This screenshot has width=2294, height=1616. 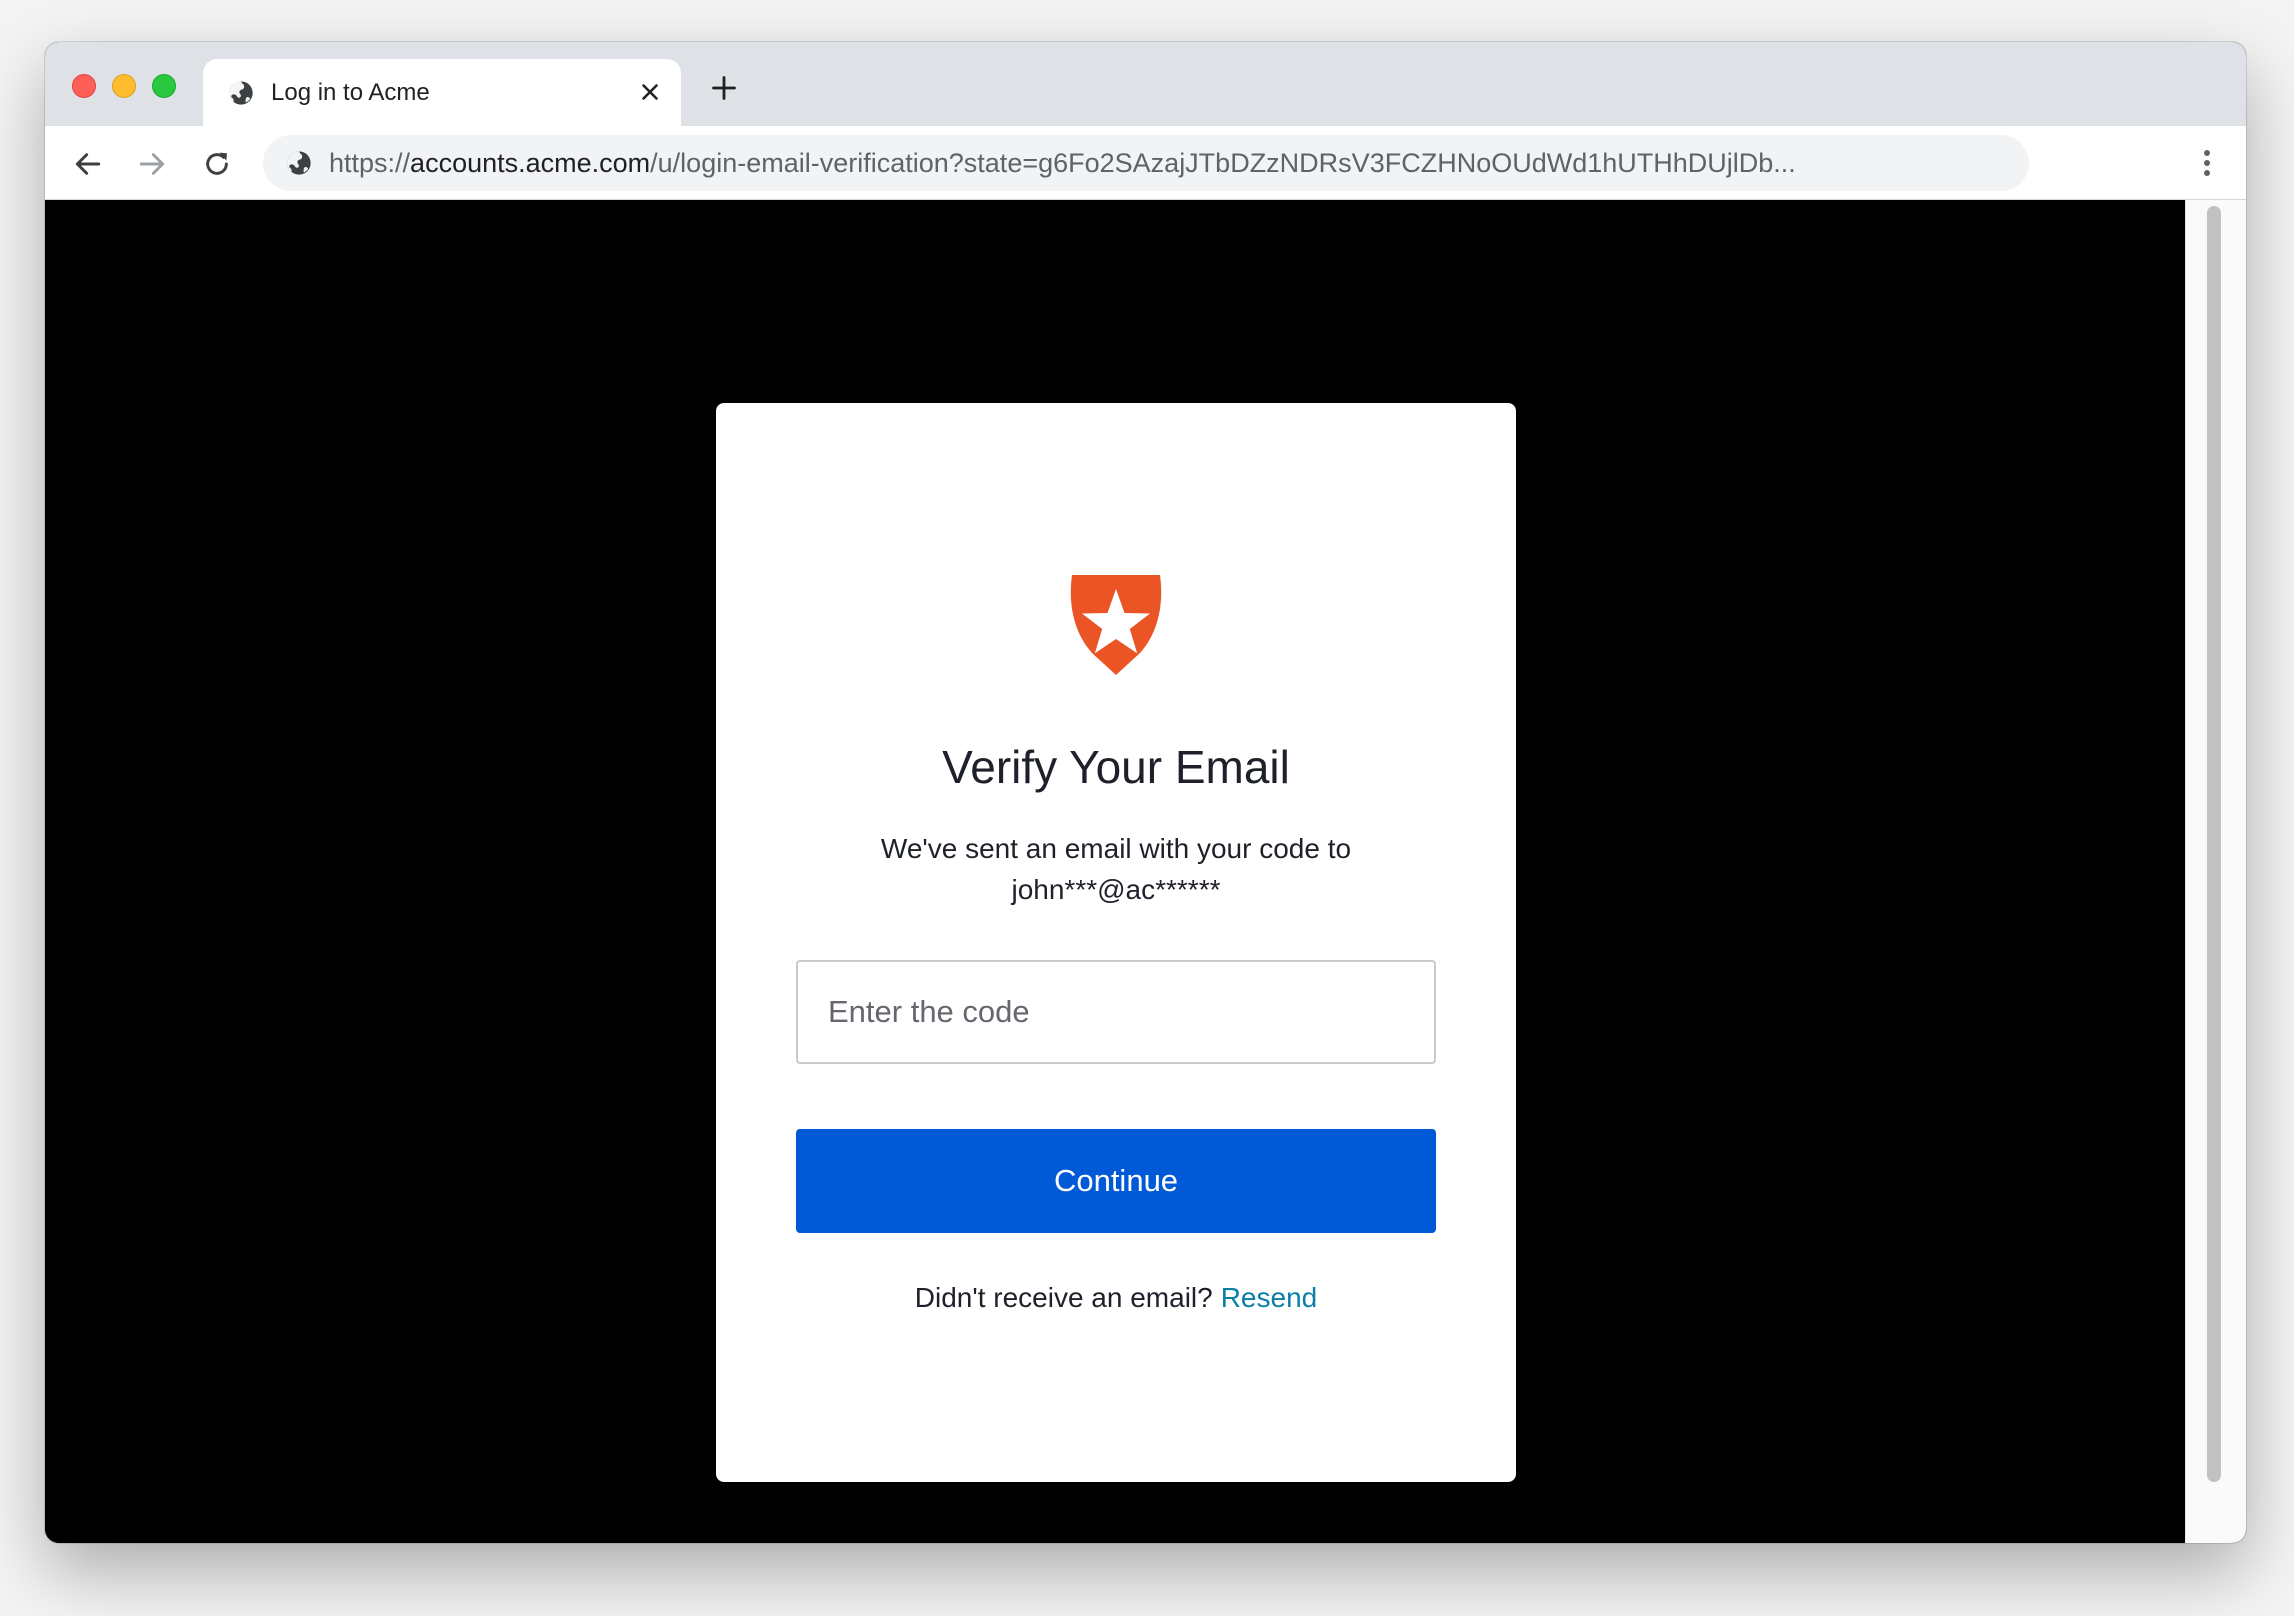 I want to click on resend-row: Didn't receive an email? Resend, so click(x=1116, y=1298).